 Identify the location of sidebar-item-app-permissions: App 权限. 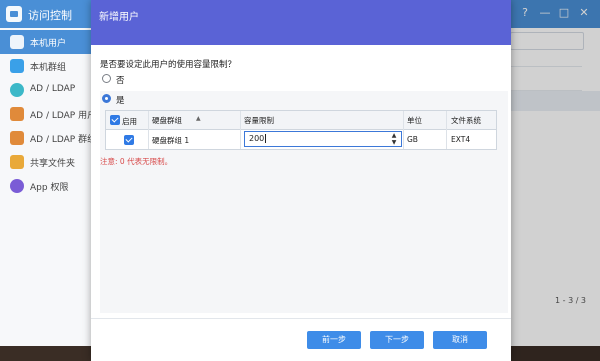
(46, 186).